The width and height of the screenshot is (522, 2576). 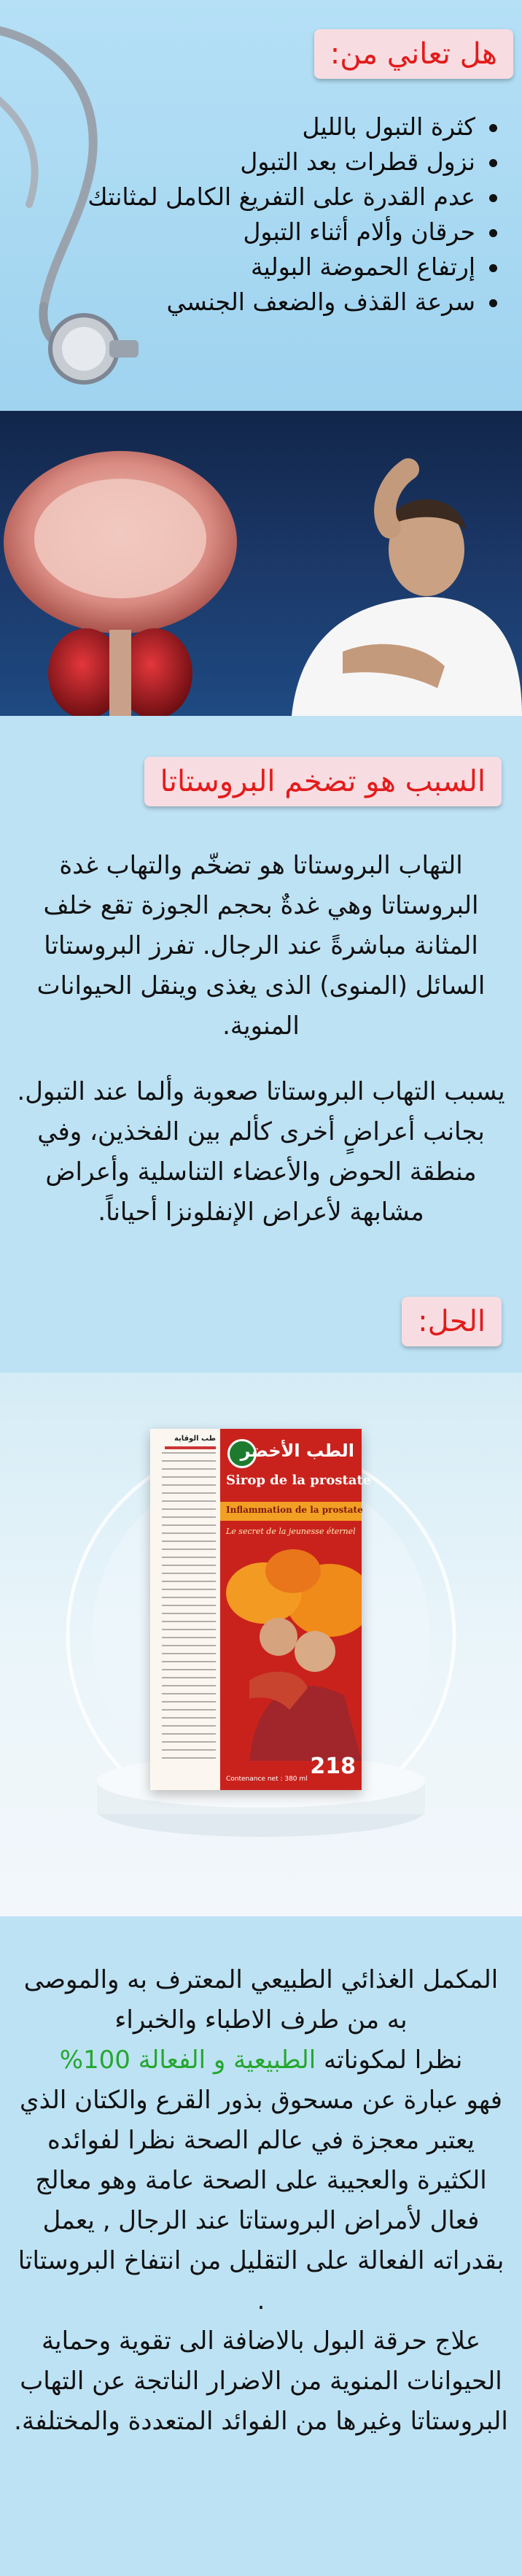 I want to click on cause-heading: السبب هو تضخم البروستاتا, so click(x=323, y=781).